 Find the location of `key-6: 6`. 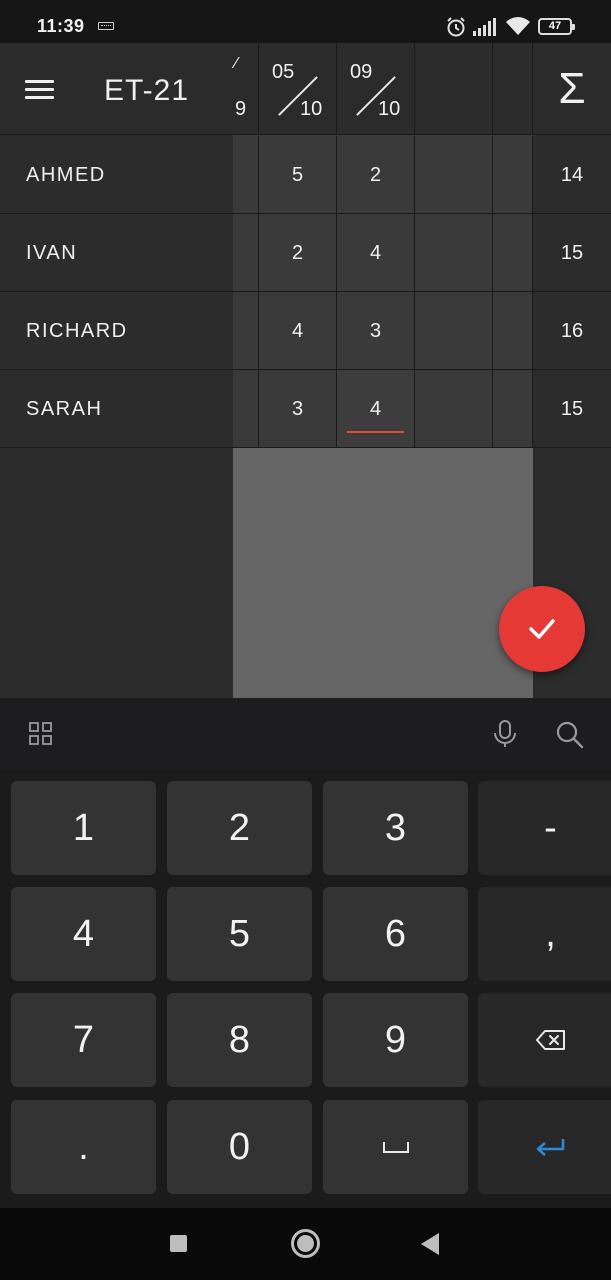

key-6: 6 is located at coordinates (395, 934).